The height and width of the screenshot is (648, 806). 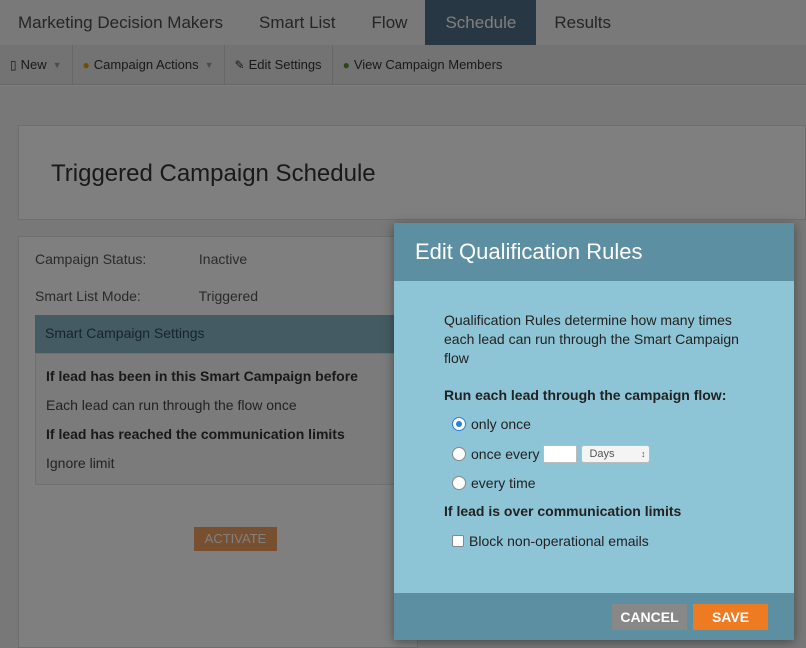 What do you see at coordinates (559, 541) in the screenshot?
I see `block-emails-label: Block non-operational emails` at bounding box center [559, 541].